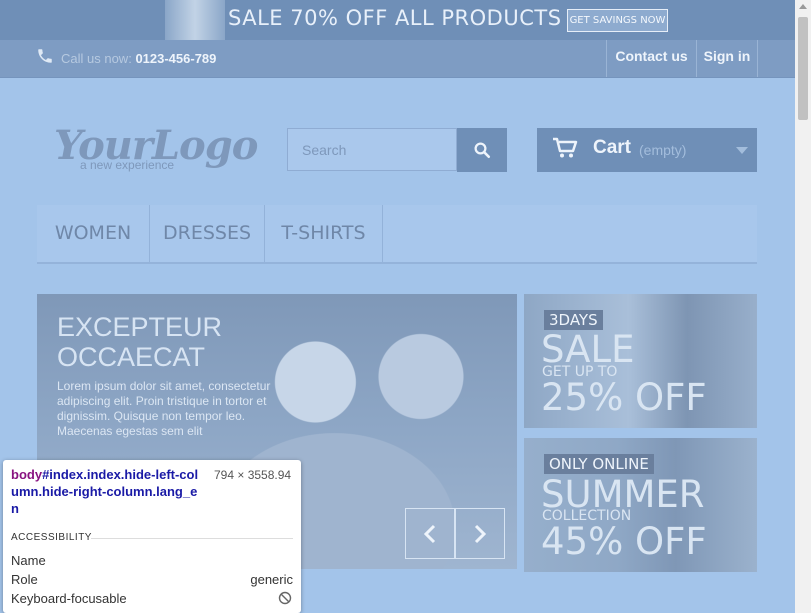 This screenshot has height=613, width=811. I want to click on slider-title-line-2: OCCAECAT, so click(131, 357).